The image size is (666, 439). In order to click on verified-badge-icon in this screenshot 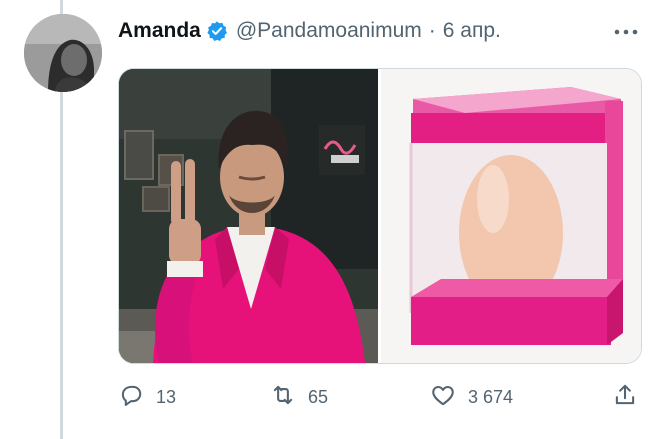, I will do `click(217, 31)`.